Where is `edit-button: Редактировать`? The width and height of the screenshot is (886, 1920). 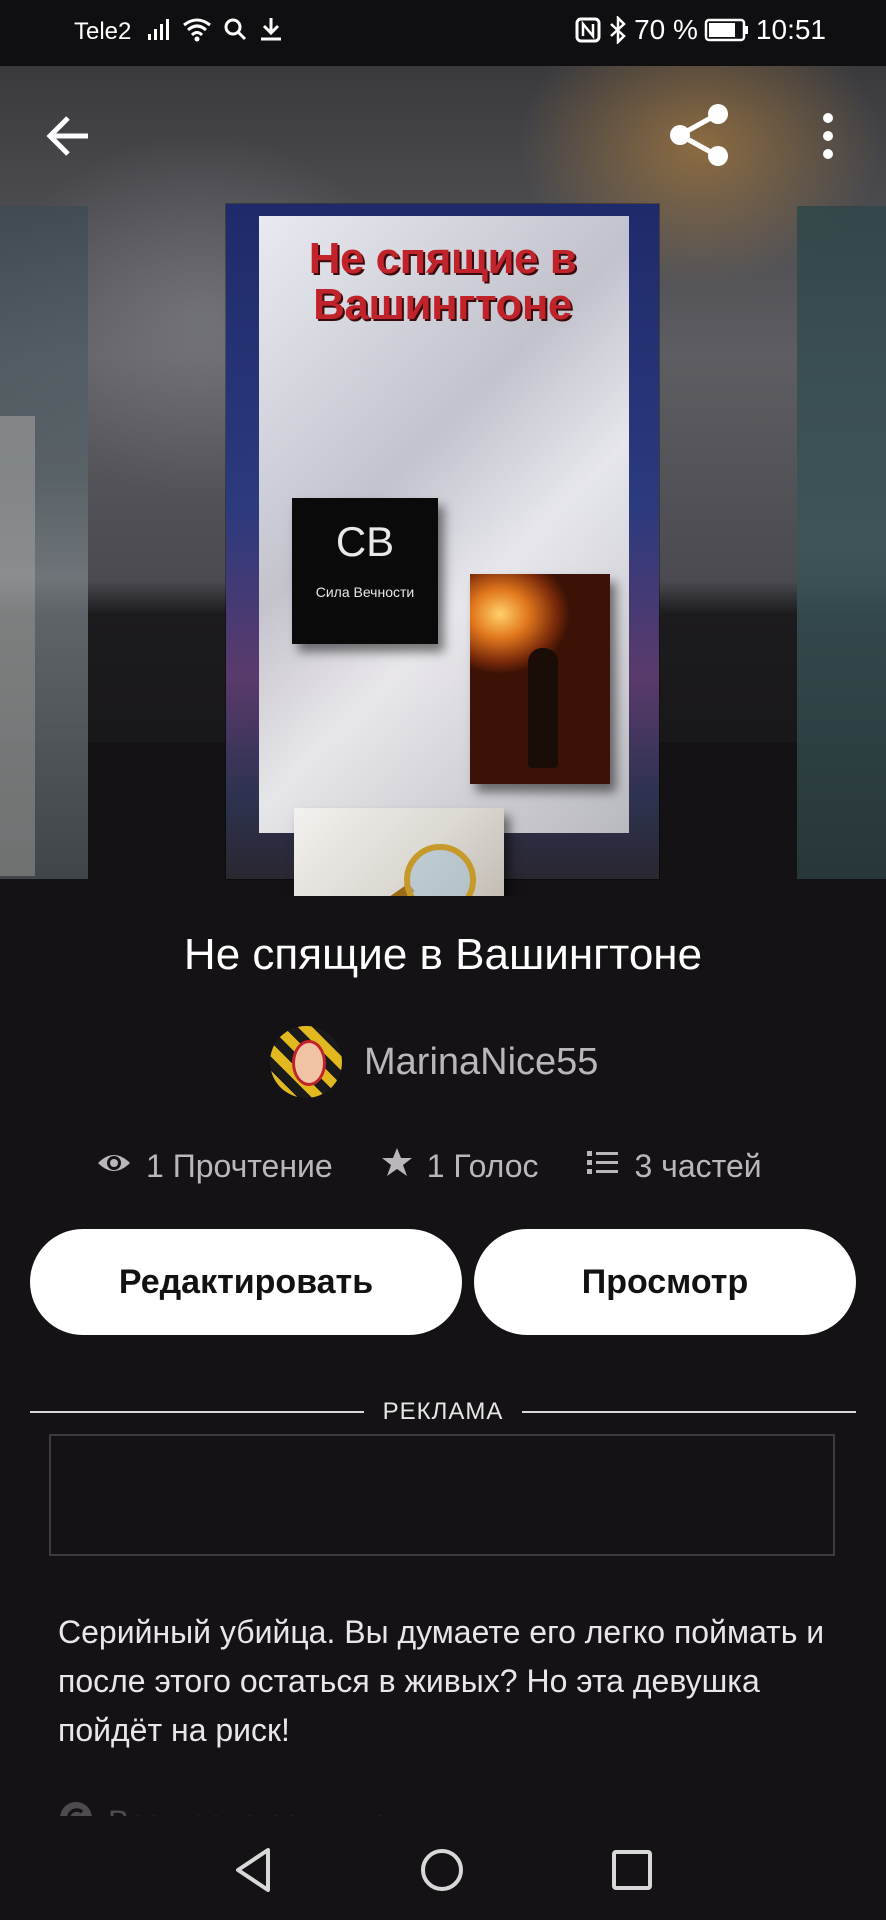
edit-button: Редактировать is located at coordinates (246, 1282).